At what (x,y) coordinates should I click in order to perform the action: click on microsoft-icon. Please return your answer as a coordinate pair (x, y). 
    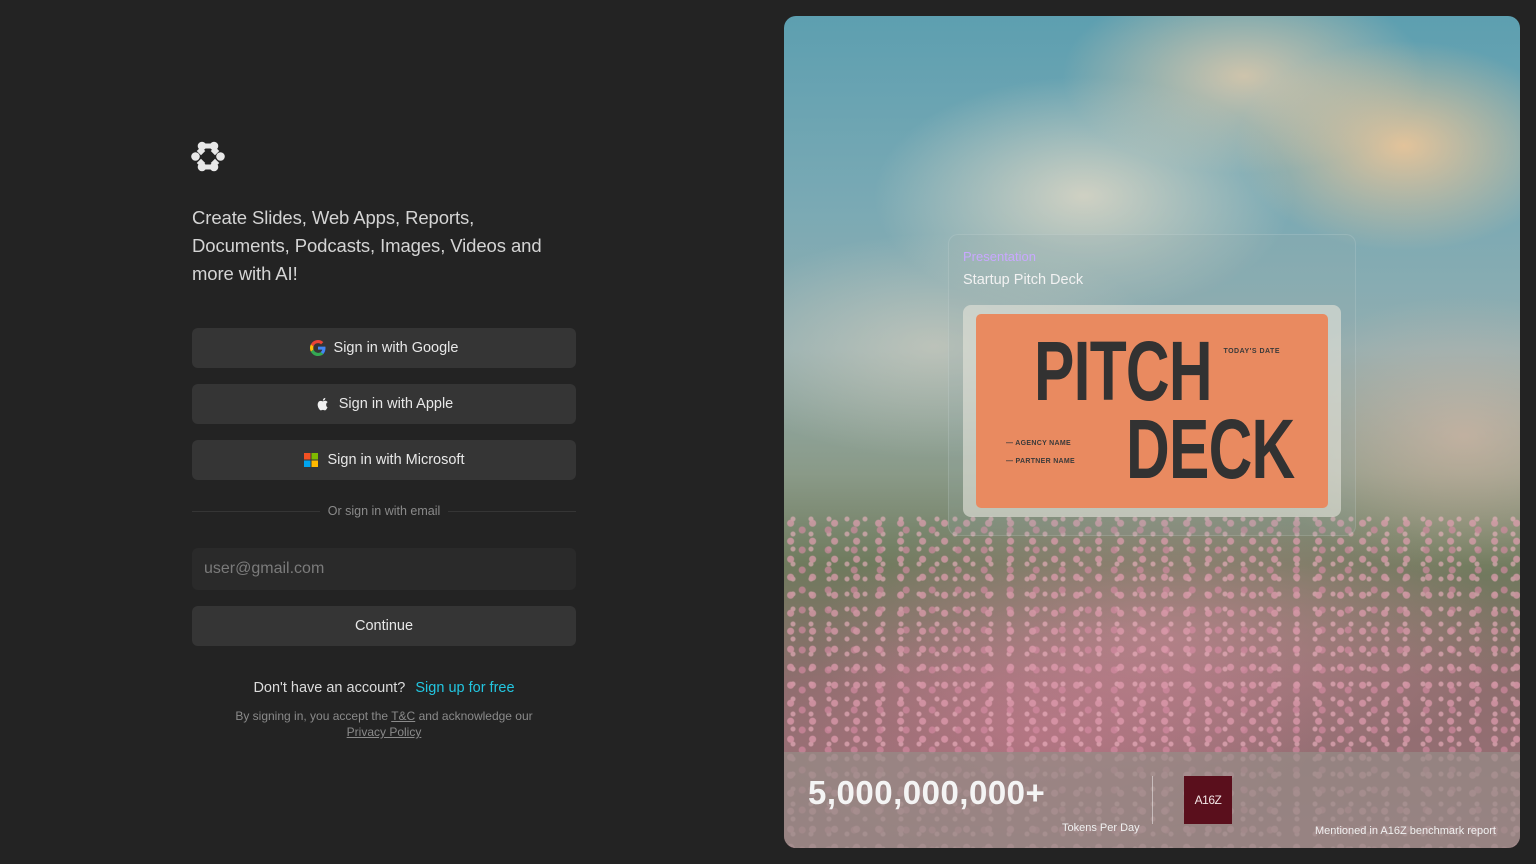
    Looking at the image, I should click on (311, 460).